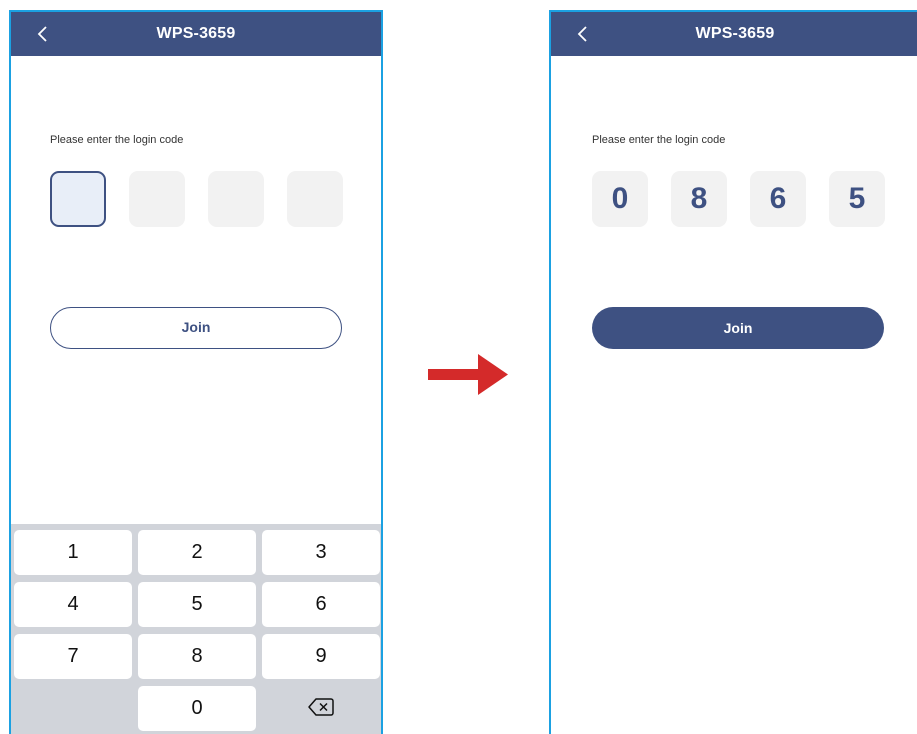 This screenshot has width=917, height=734. Describe the element at coordinates (73, 604) in the screenshot. I see `key-4: 4` at that location.